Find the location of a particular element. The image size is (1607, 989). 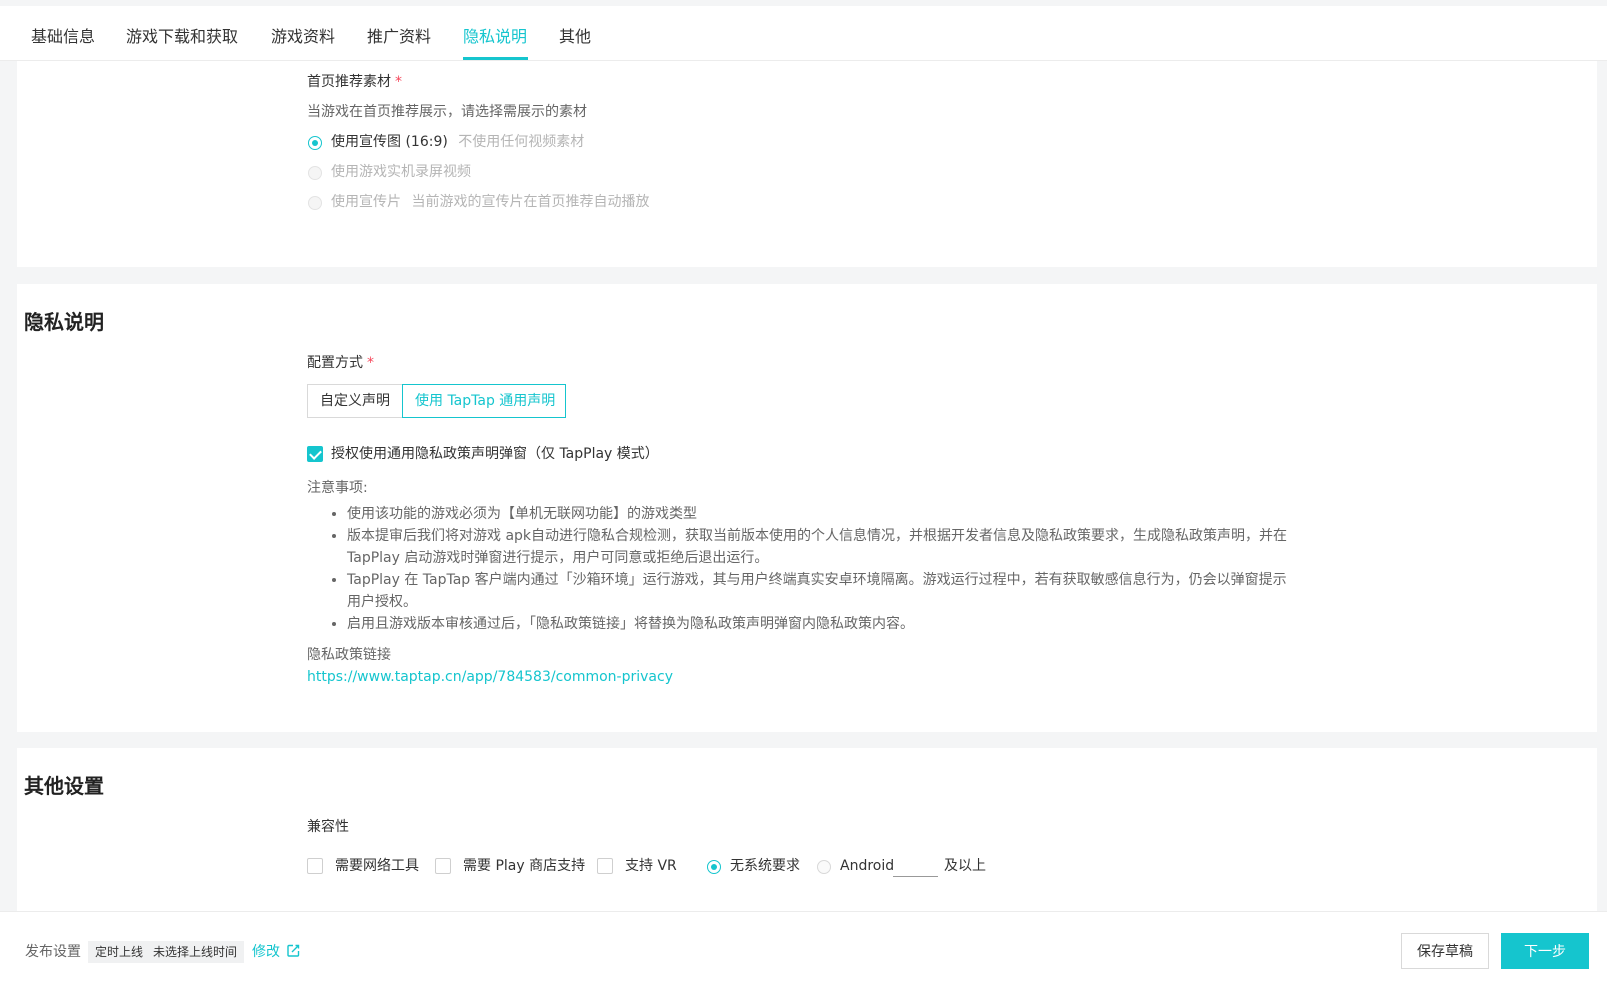

radio-gameplay-video is located at coordinates (315, 173).